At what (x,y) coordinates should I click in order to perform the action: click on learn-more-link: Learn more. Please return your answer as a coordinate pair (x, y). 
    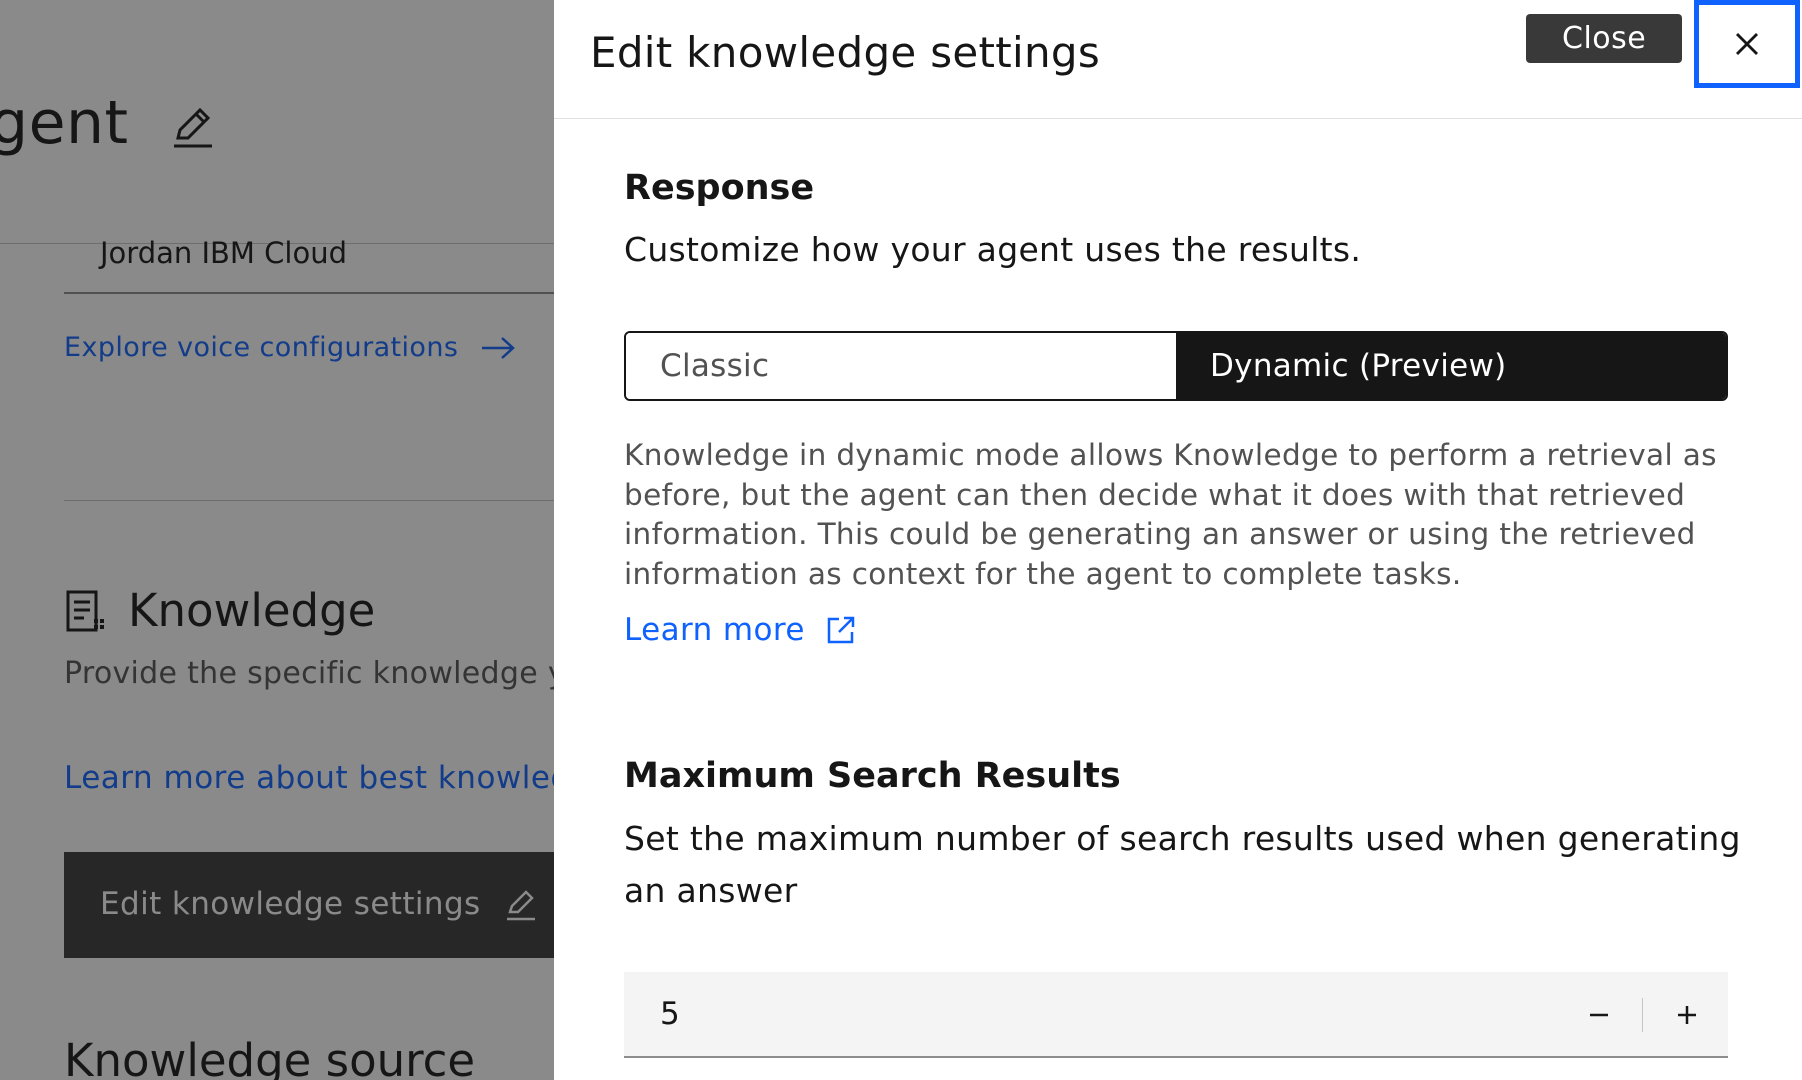
    Looking at the image, I should click on (740, 630).